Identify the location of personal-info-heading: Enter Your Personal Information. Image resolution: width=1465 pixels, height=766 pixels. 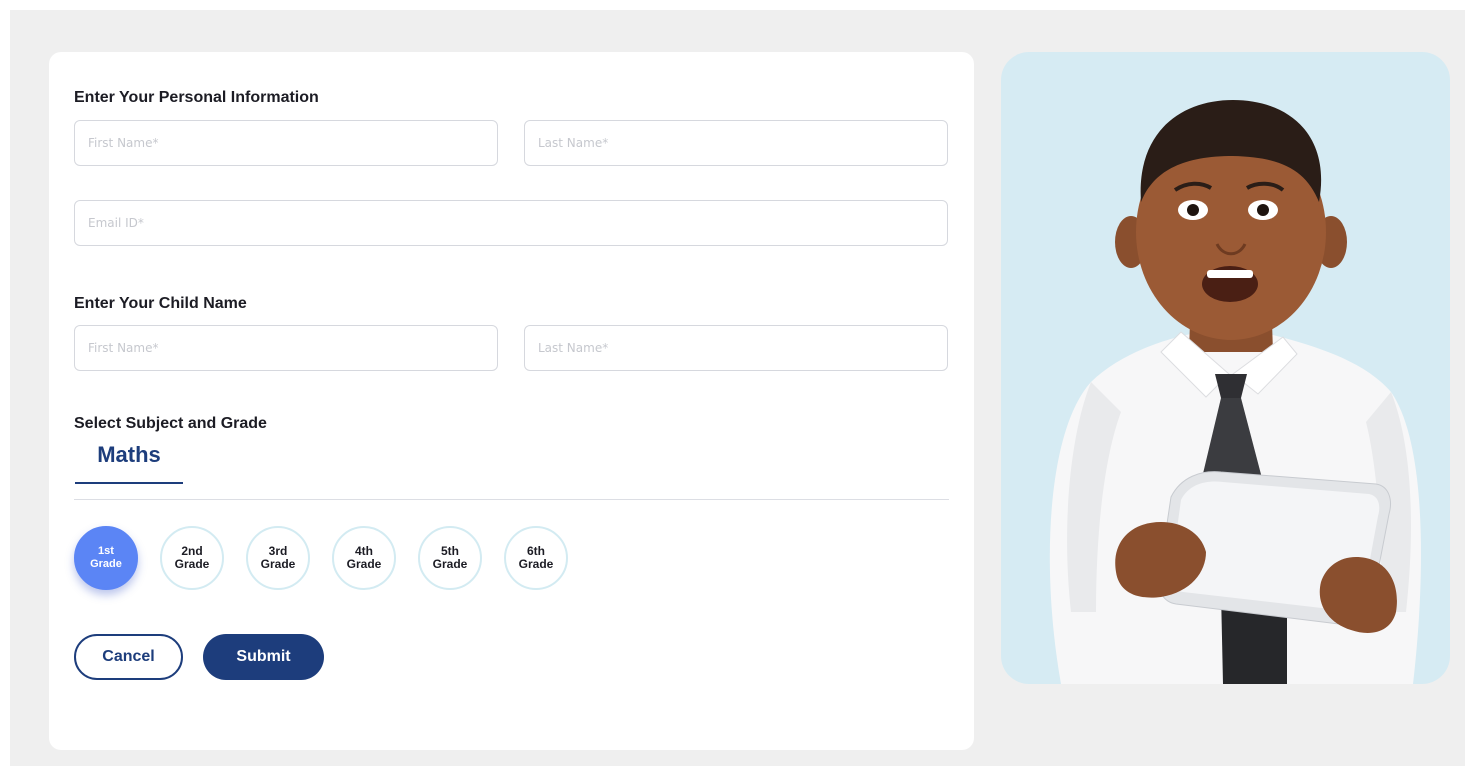
(196, 97).